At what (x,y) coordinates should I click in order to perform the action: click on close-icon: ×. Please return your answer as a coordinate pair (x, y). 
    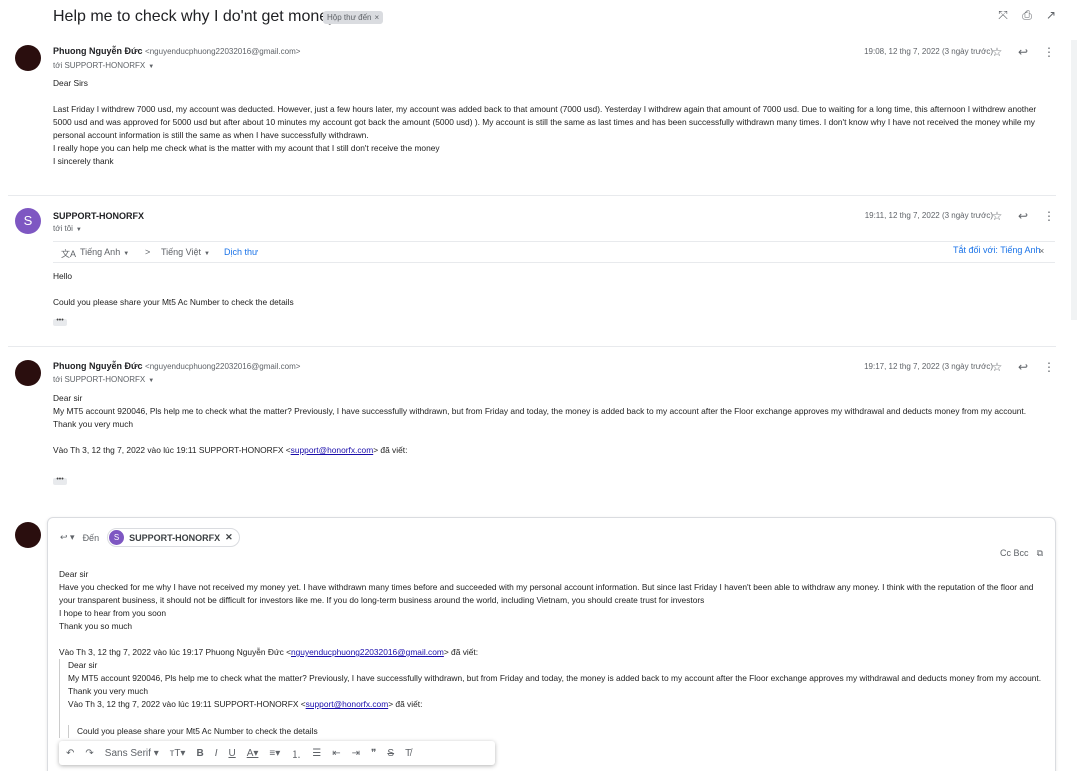
    Looking at the image, I should click on (1041, 251).